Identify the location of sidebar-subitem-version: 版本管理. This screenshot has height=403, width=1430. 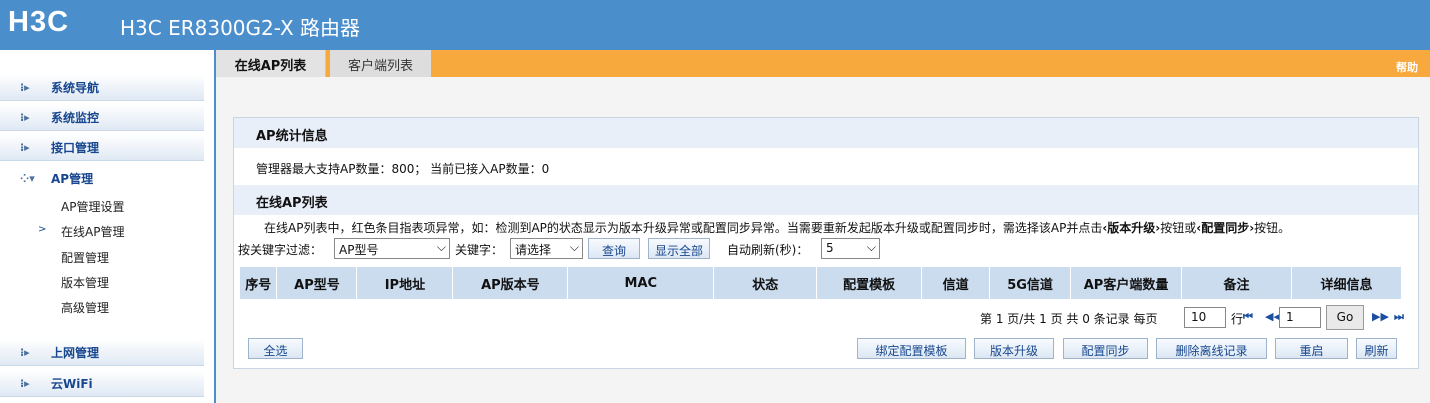
(85, 282).